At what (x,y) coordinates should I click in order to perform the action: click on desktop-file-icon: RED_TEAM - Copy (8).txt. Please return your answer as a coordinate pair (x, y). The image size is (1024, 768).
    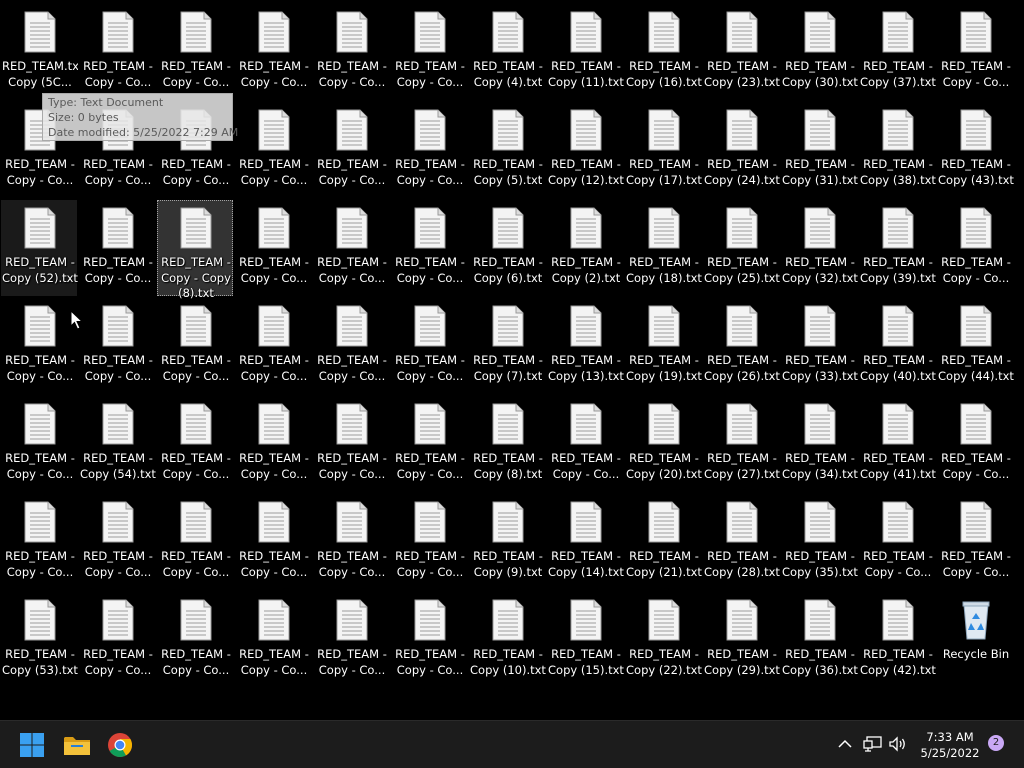
    Looking at the image, I should click on (507, 444).